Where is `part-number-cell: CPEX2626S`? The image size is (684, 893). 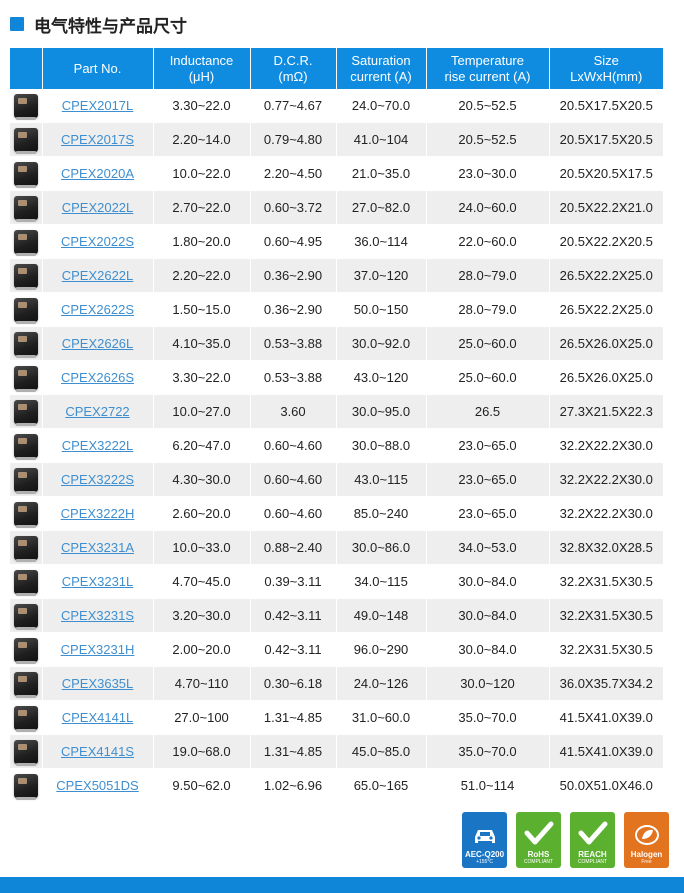 part-number-cell: CPEX2626S is located at coordinates (98, 377).